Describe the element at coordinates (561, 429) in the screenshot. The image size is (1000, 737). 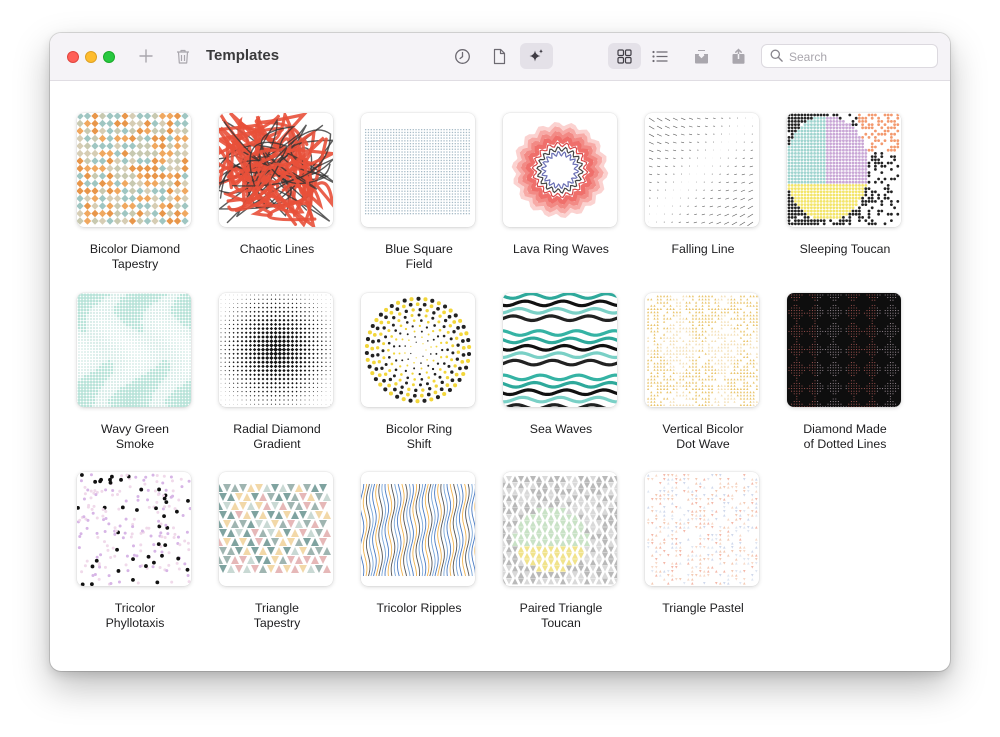
I see `template-name: Sea Waves` at that location.